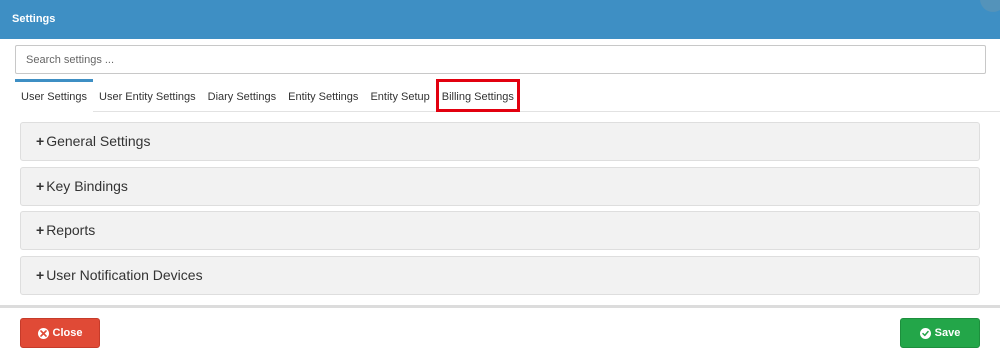 This screenshot has width=1000, height=358. Describe the element at coordinates (54, 95) in the screenshot. I see `tab-user-settings: User Settings` at that location.